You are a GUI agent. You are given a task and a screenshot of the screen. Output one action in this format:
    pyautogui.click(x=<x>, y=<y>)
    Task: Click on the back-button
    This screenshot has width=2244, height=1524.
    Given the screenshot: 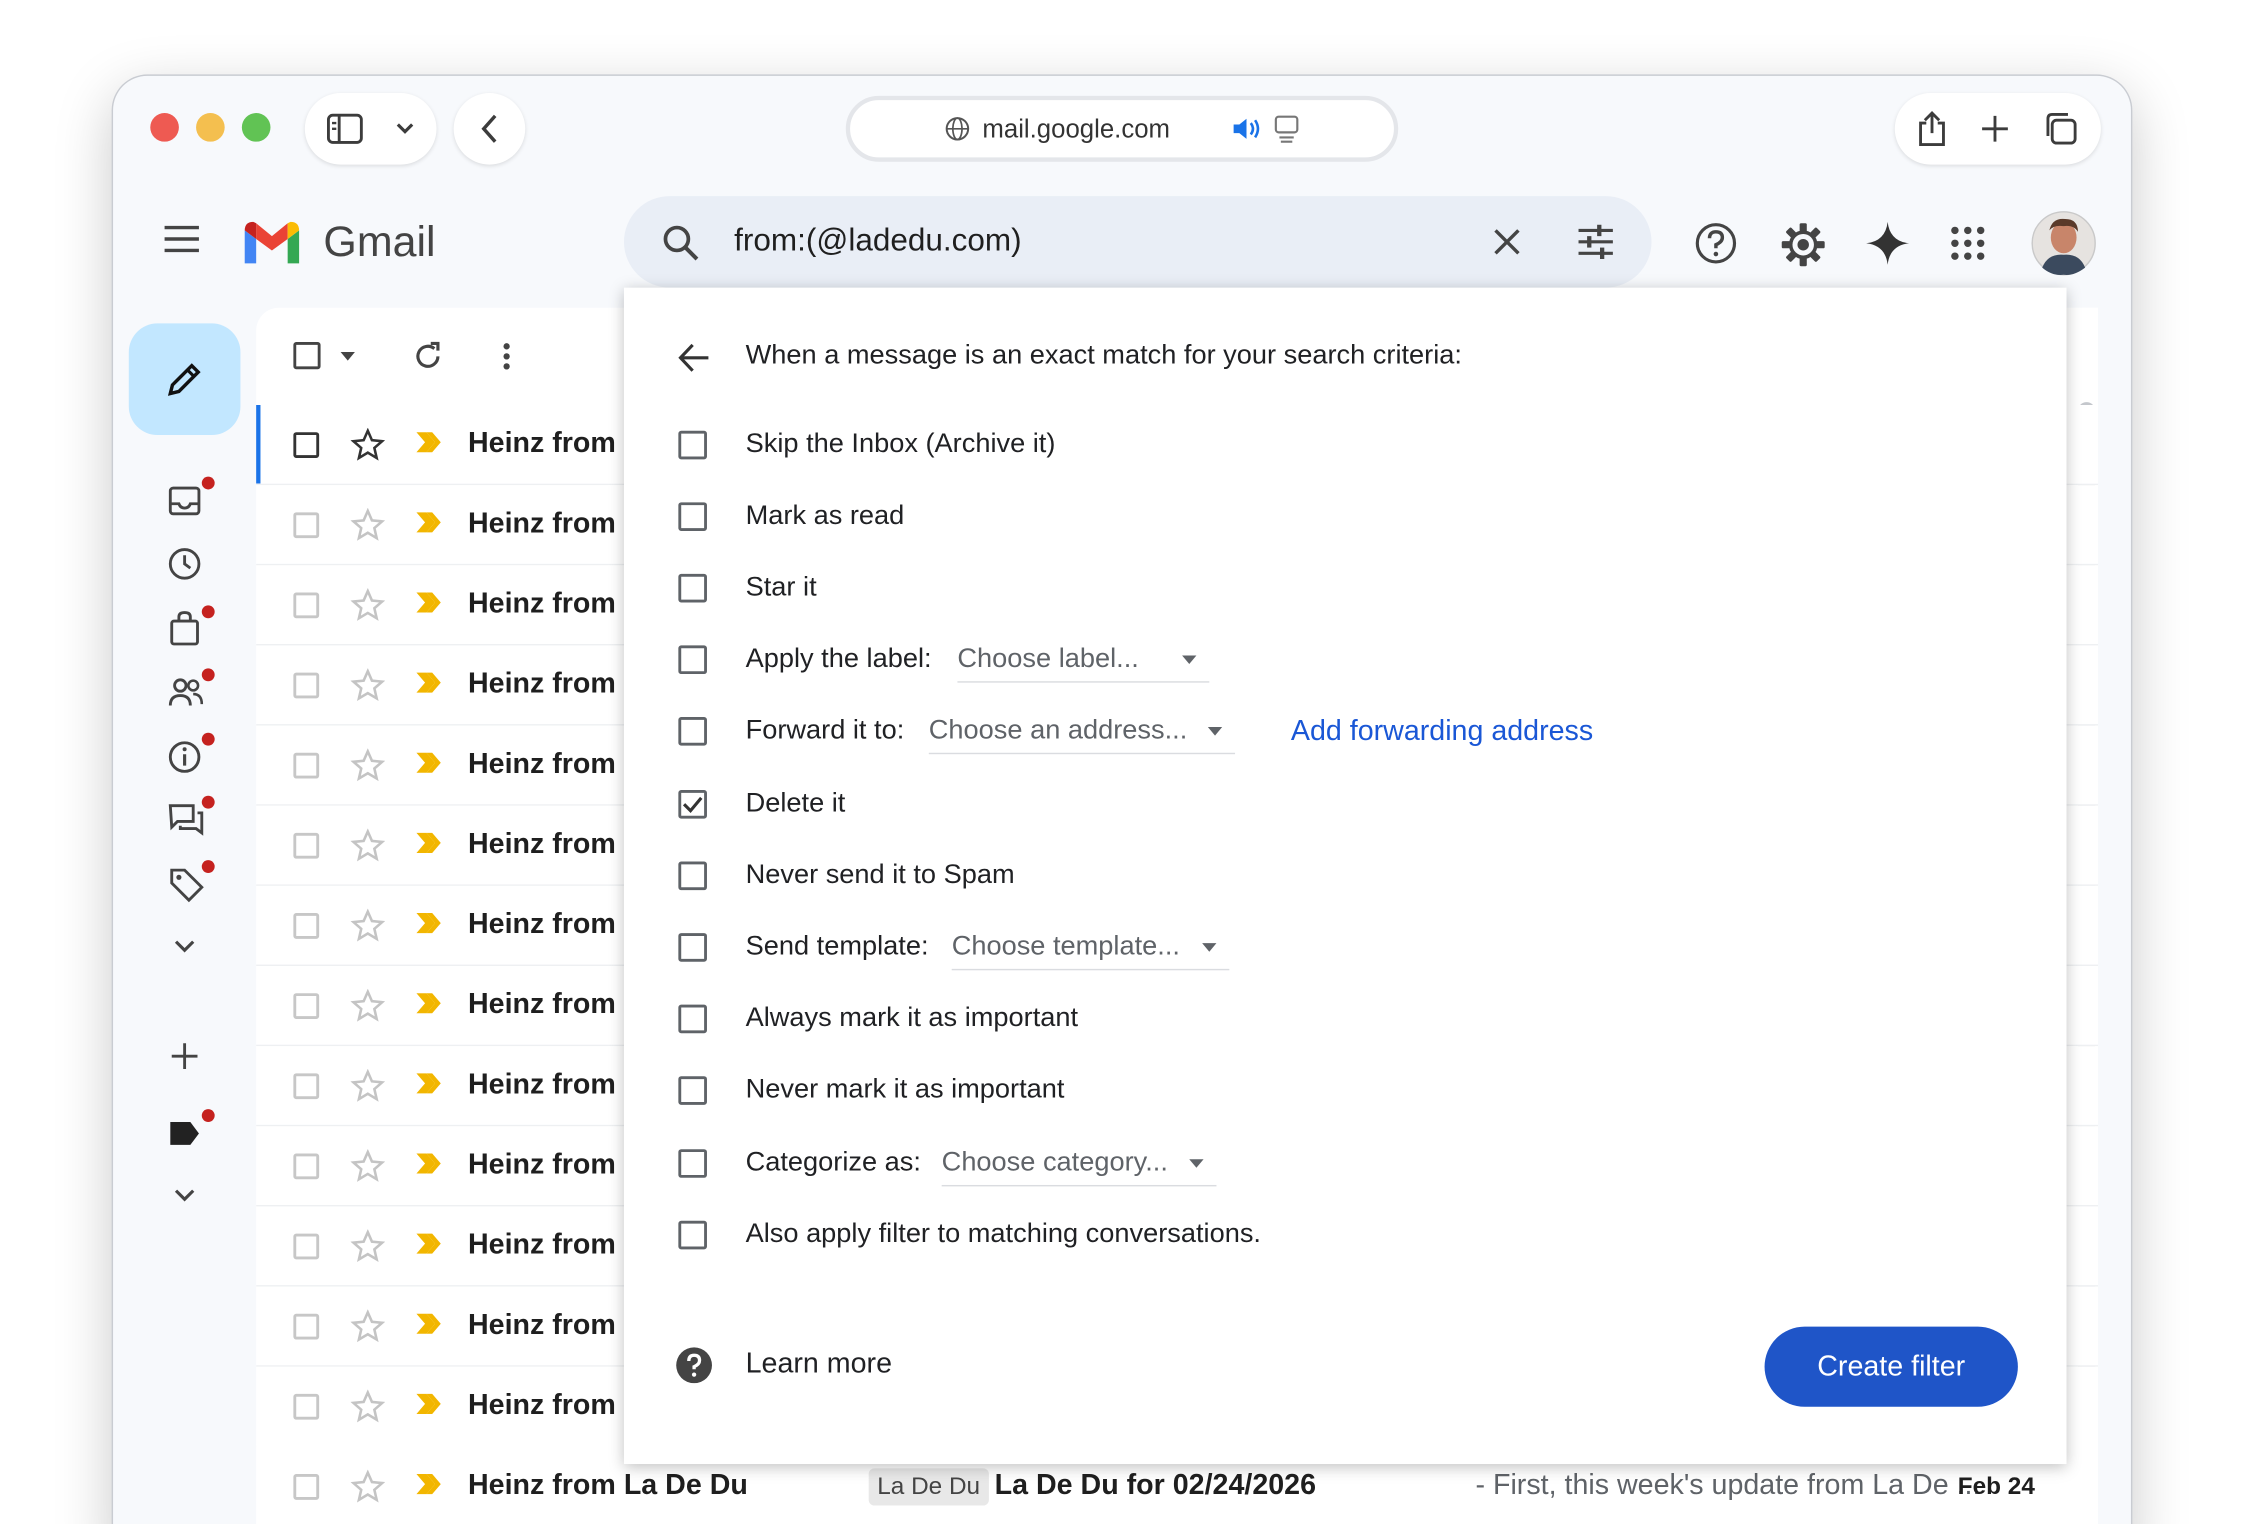 What is the action you would take?
    pyautogui.click(x=489, y=129)
    